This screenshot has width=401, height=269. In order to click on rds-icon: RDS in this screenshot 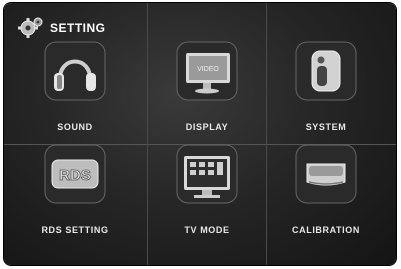, I will do `click(75, 174)`.